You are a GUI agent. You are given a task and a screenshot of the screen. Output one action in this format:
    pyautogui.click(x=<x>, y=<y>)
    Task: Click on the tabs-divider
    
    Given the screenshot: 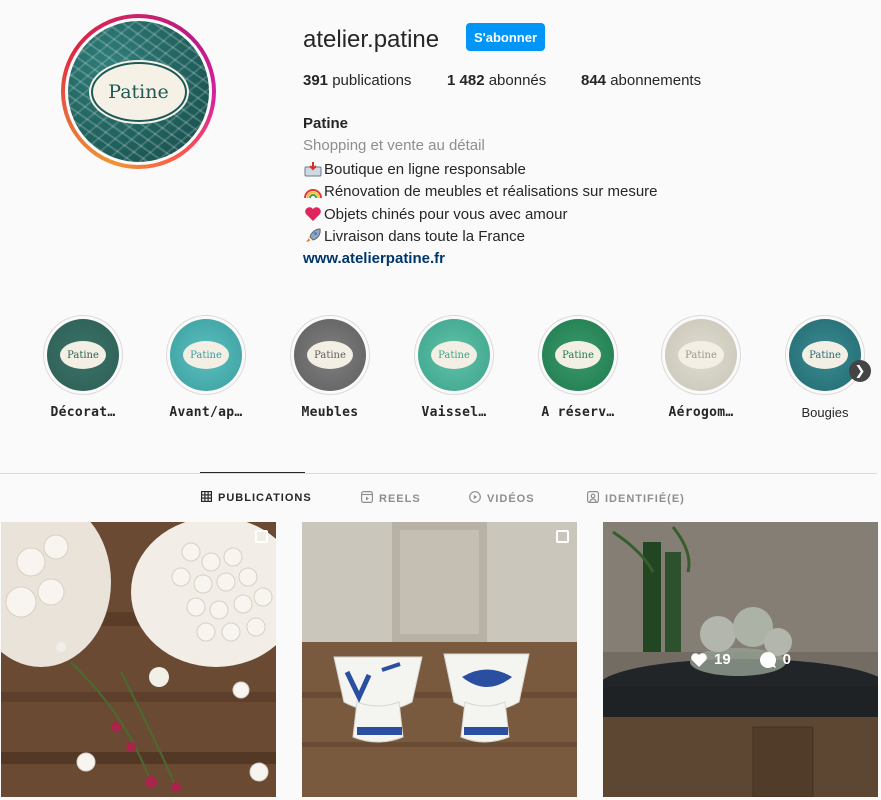 What is the action you would take?
    pyautogui.click(x=438, y=473)
    